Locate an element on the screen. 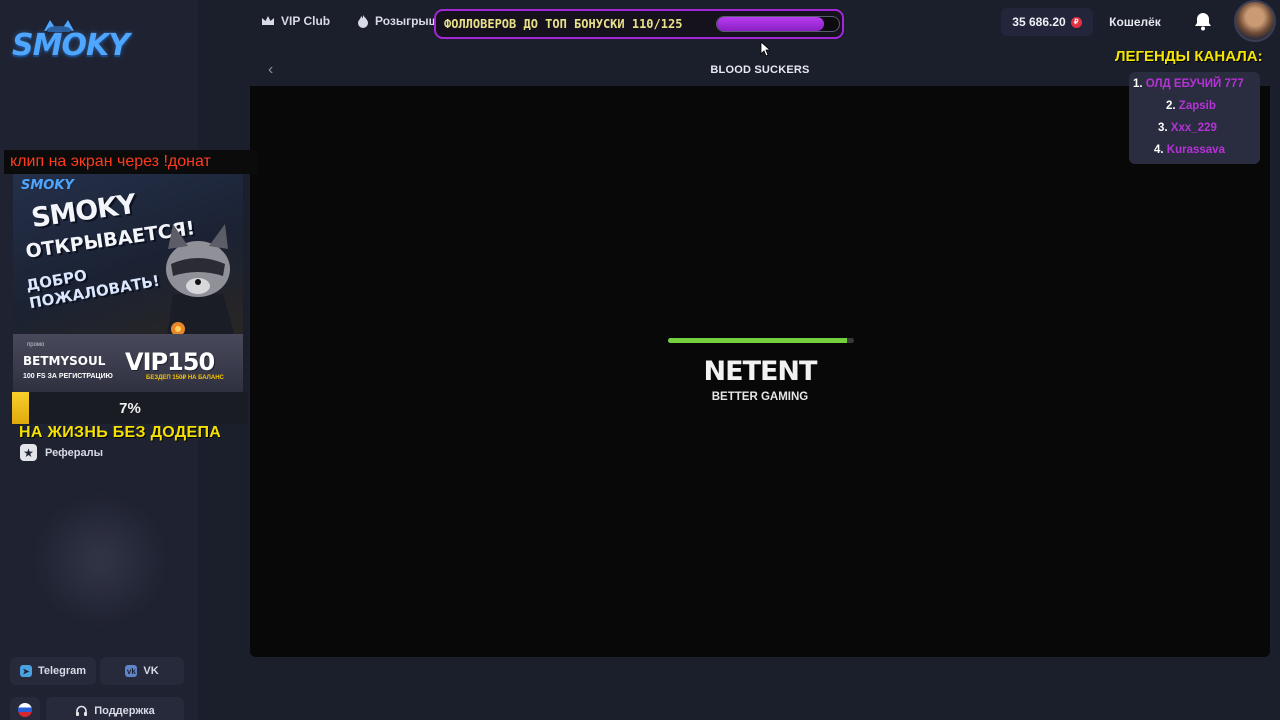 This screenshot has width=1280, height=720. followers-goal-text: ФОЛЛОВЕРОВ ДО ТОП БОНУСКИ 110/125 is located at coordinates (563, 24).